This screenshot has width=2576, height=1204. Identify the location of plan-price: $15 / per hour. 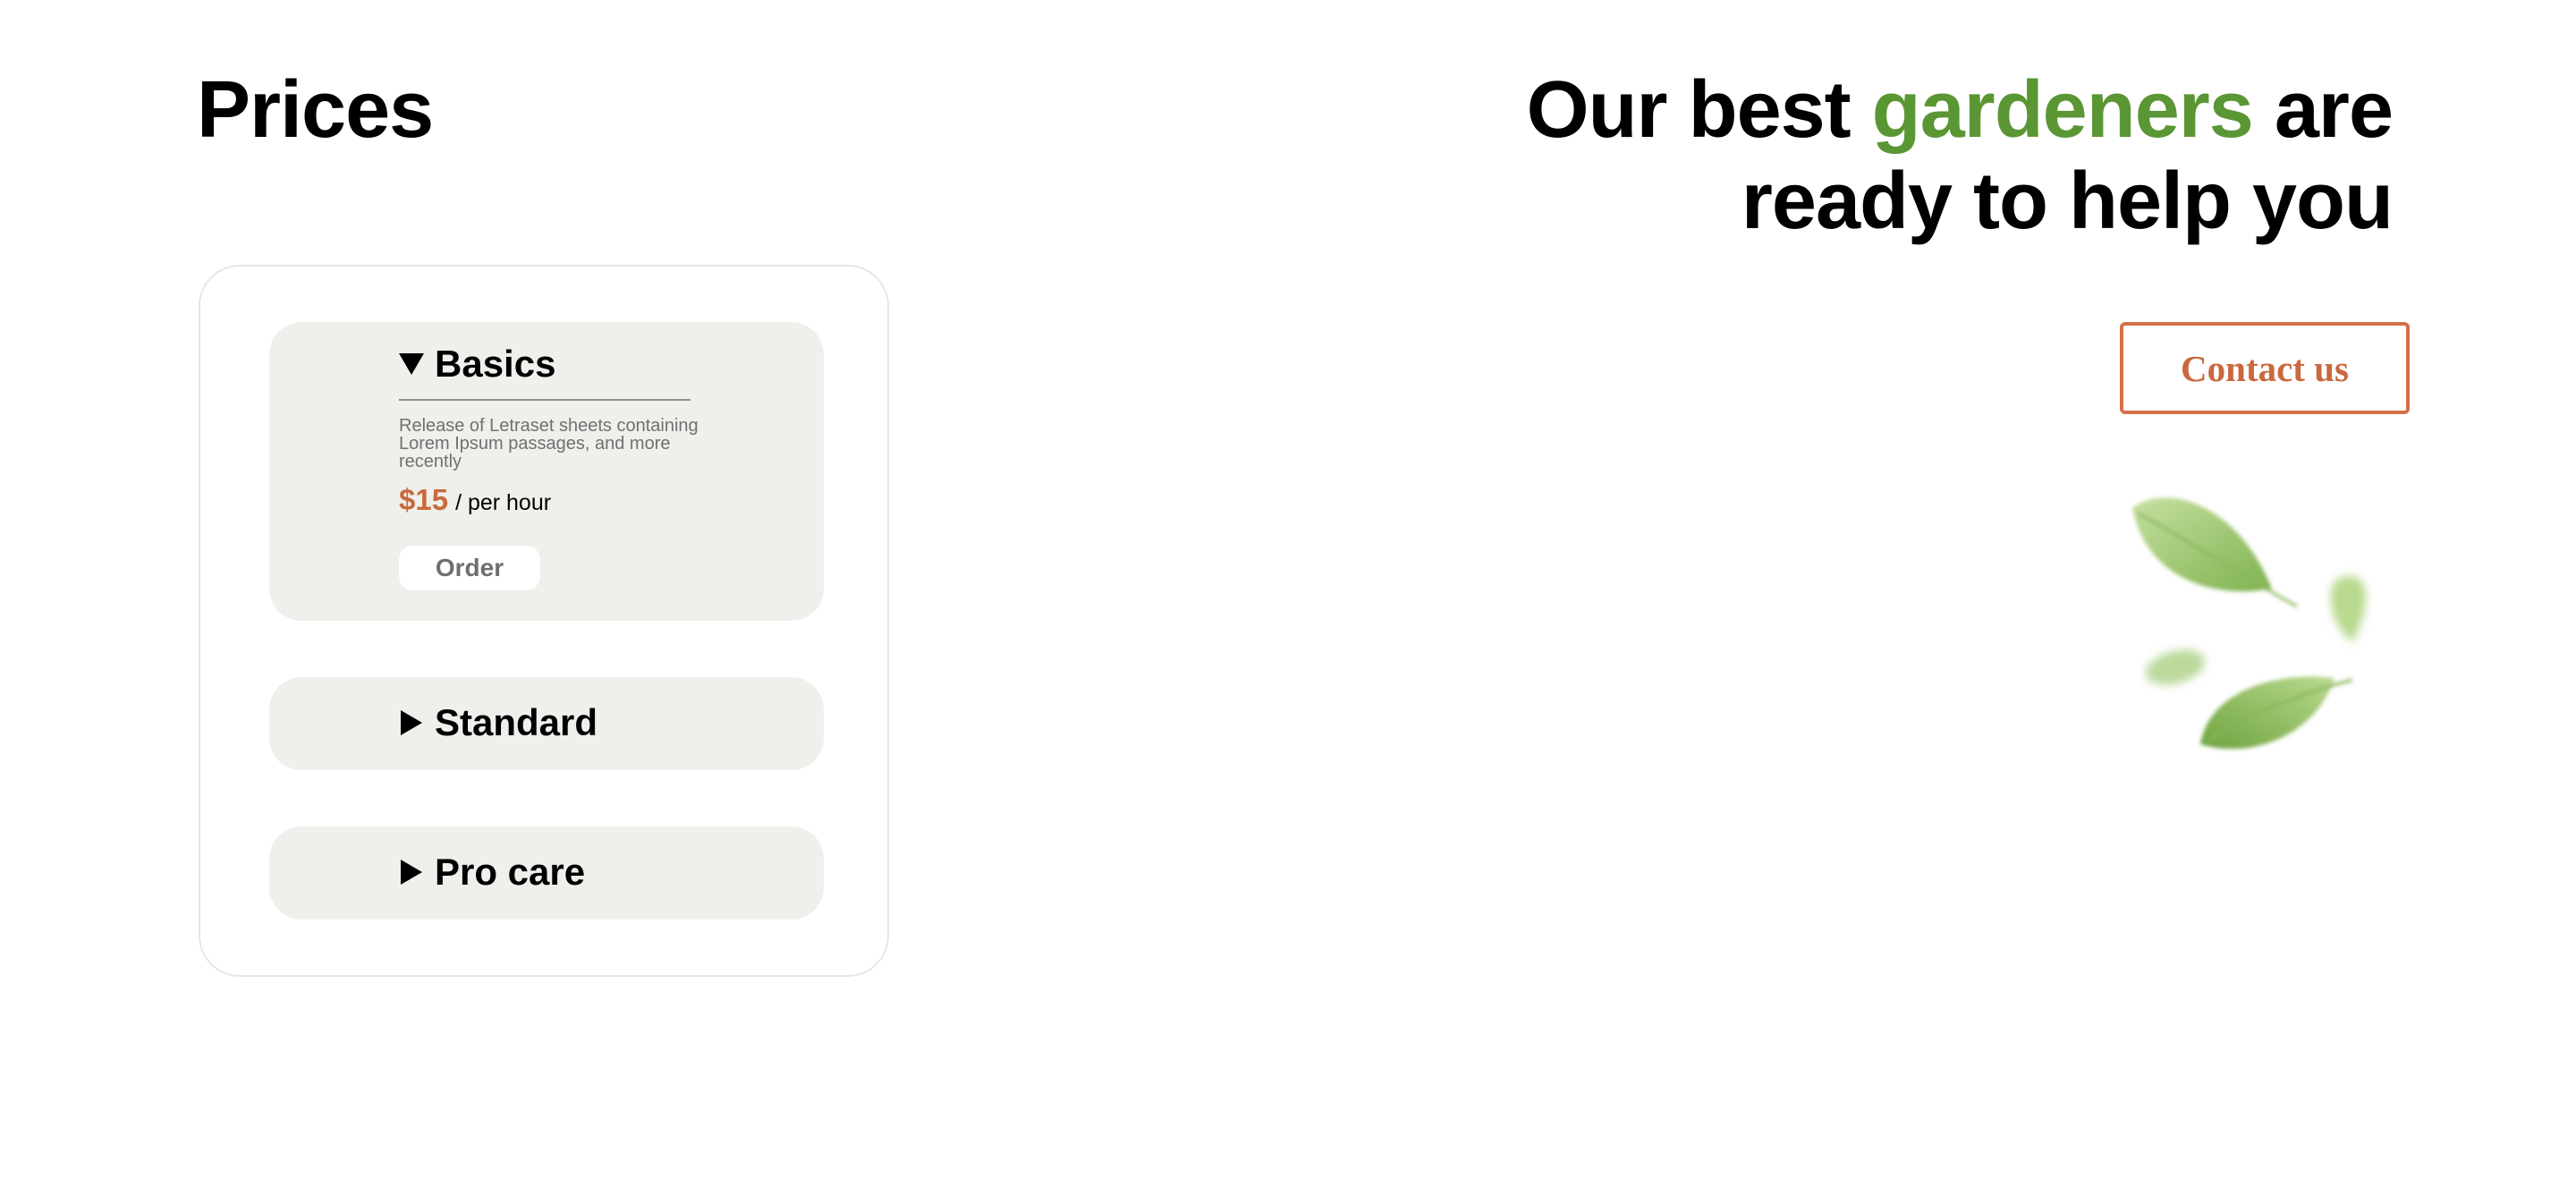
(475, 500).